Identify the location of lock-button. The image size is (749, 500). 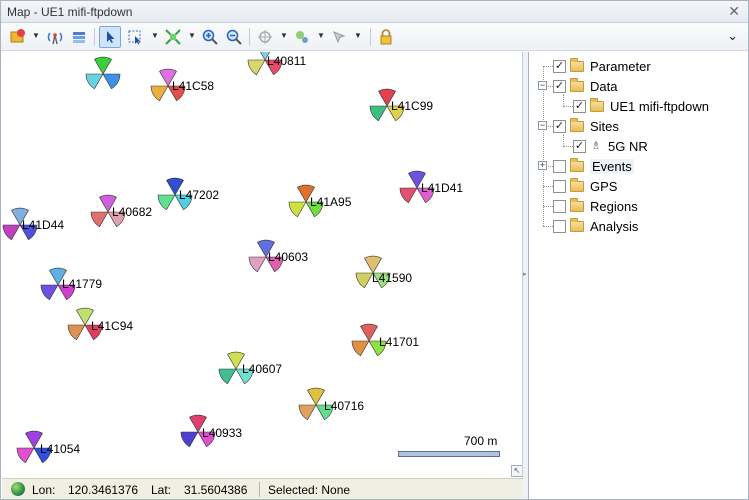
(386, 37).